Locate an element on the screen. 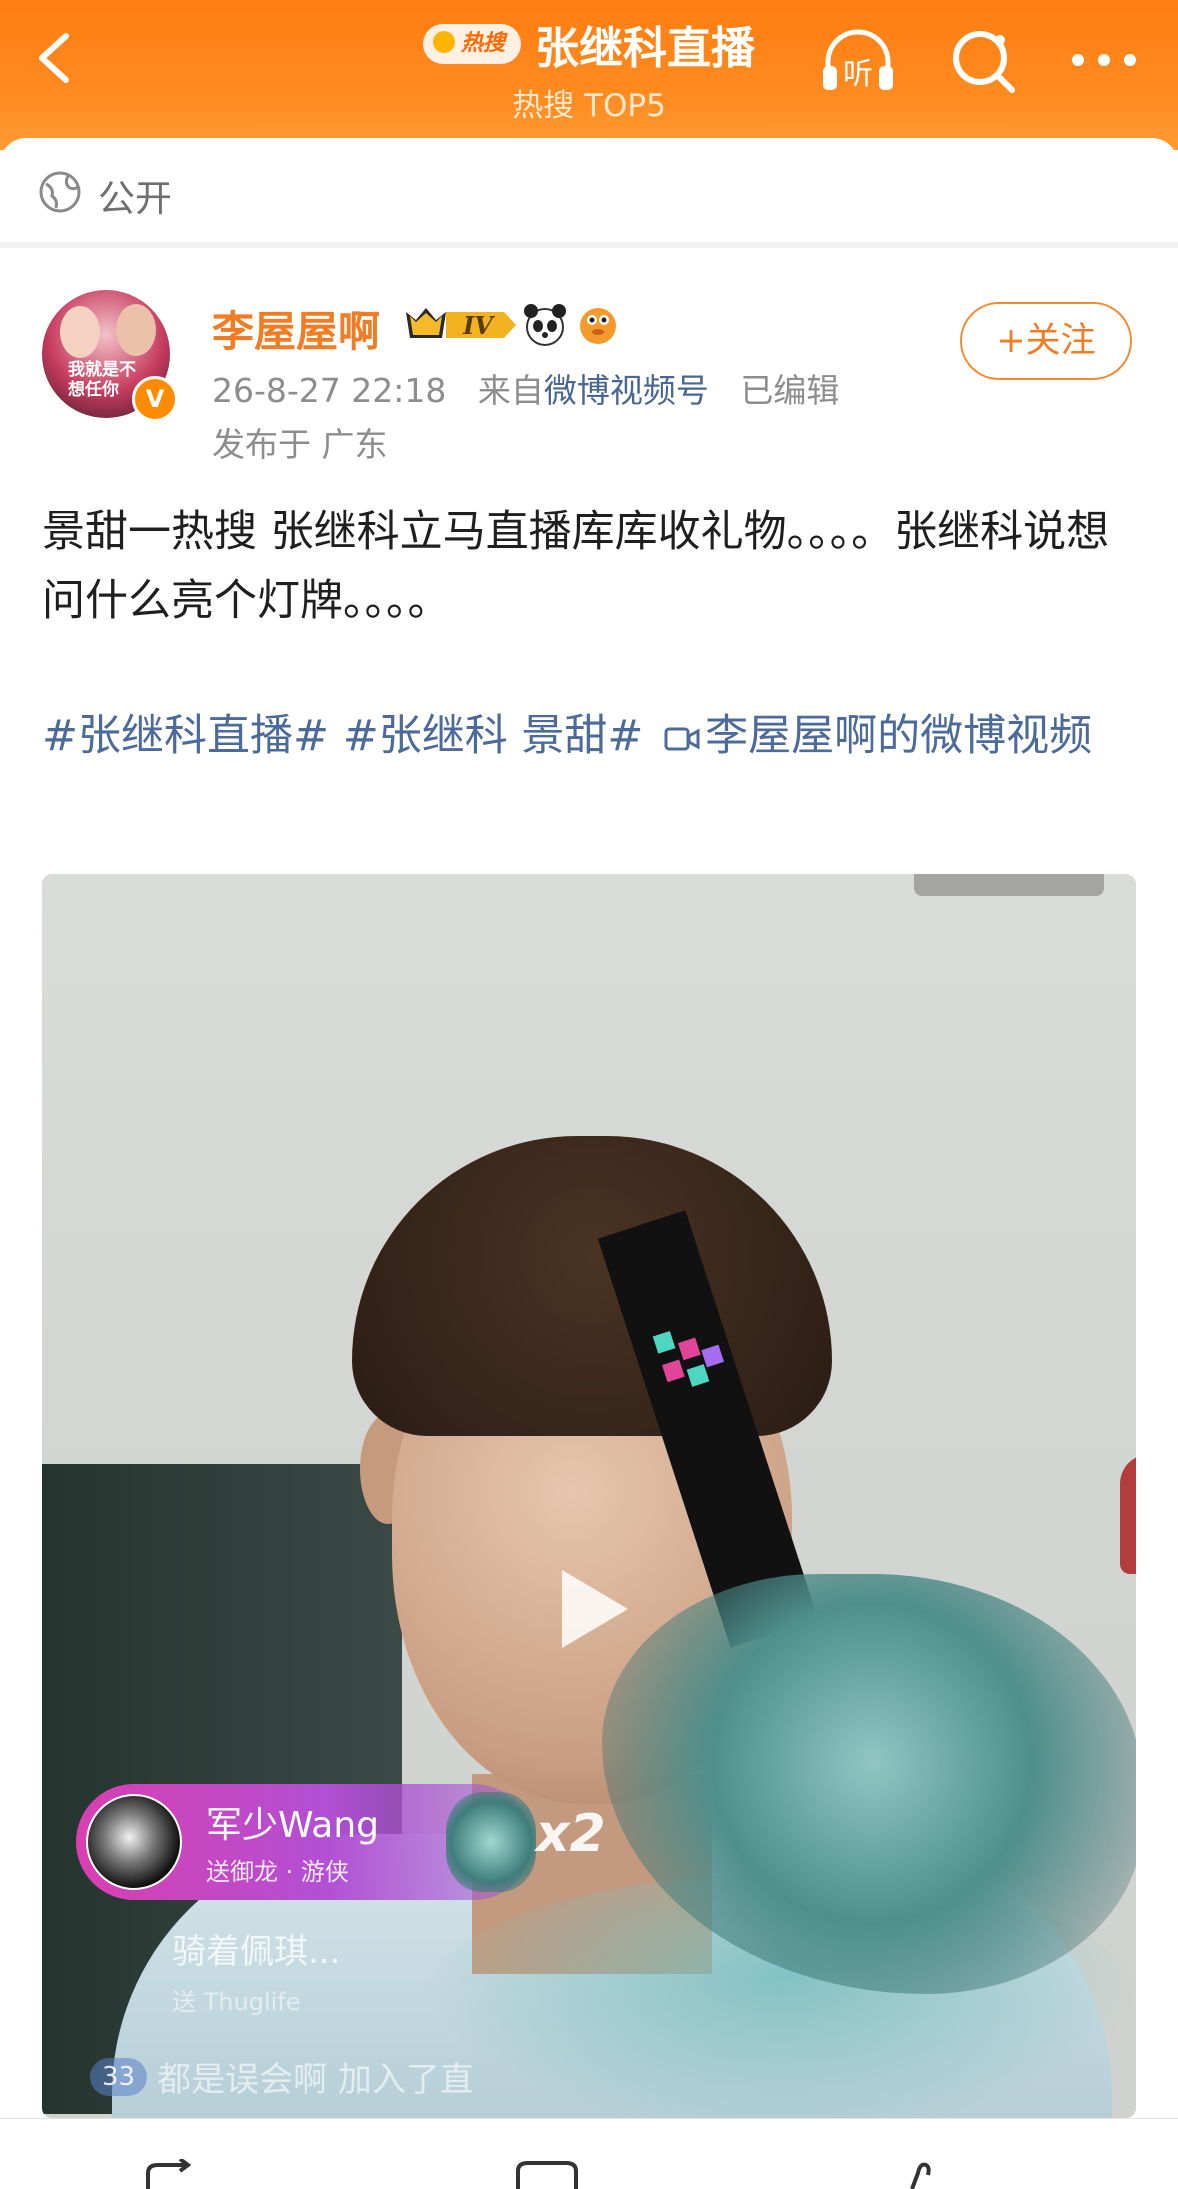 Image resolution: width=1178 pixels, height=2189 pixels. person-hair is located at coordinates (592, 1286).